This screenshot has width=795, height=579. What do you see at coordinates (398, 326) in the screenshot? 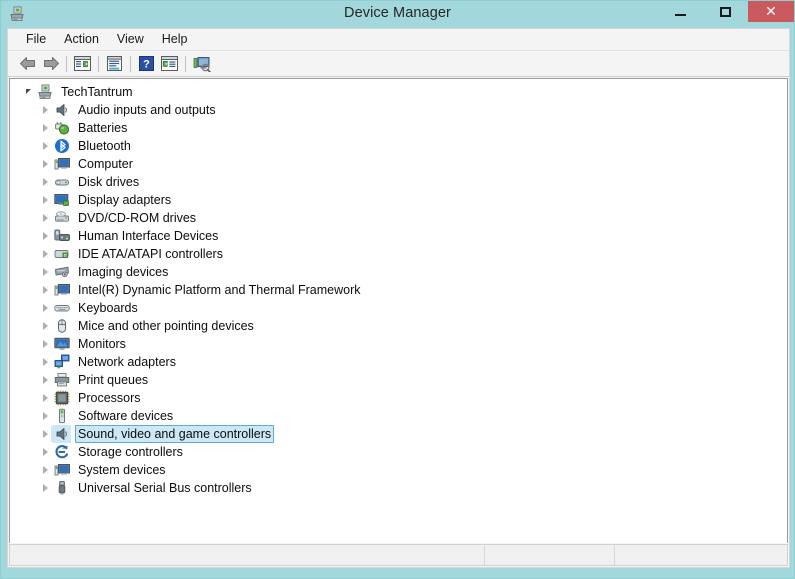
I see `tree-row: Mice and other pointing devices` at bounding box center [398, 326].